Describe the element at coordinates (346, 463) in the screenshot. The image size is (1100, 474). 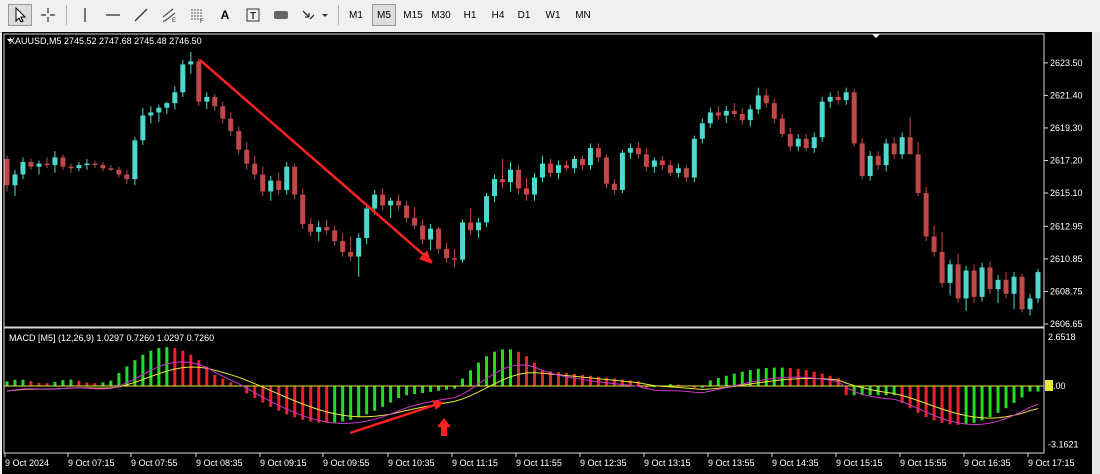
I see `time-axis-label: 9 Oct 09:55` at that location.